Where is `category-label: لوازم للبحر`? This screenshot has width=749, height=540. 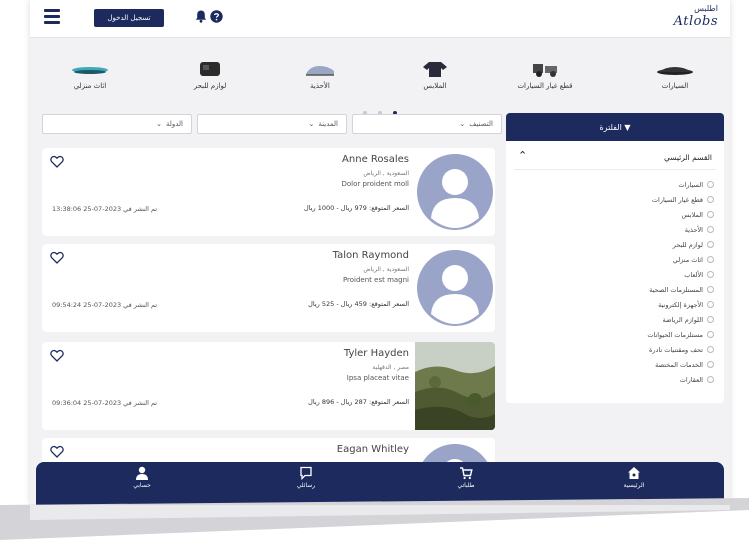
category-label: لوازم للبحر is located at coordinates (210, 86).